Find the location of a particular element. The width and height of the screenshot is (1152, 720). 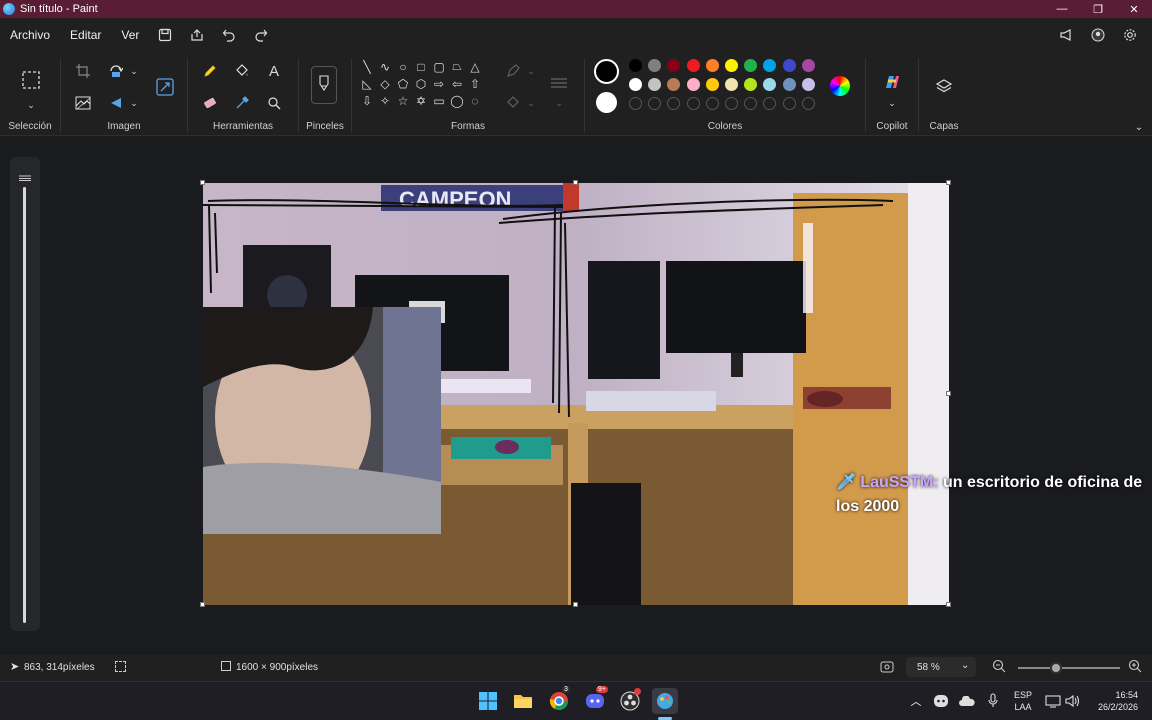

microphone-icon is located at coordinates (993, 701).